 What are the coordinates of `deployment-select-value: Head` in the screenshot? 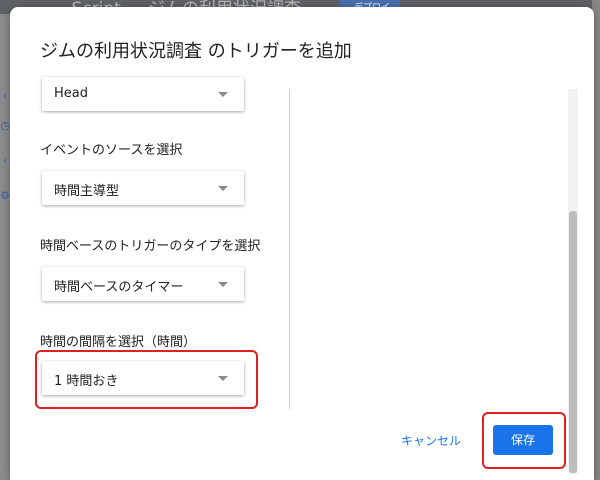 It's located at (71, 93).